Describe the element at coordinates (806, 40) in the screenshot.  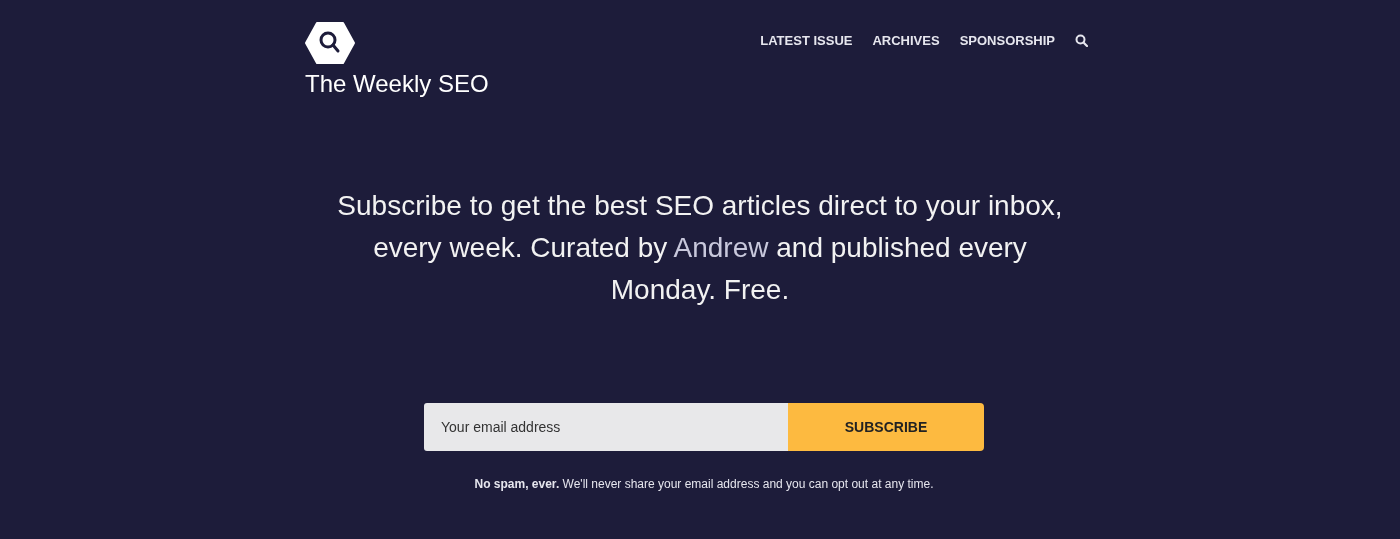
I see `nav-link: LATEST ISSUE` at that location.